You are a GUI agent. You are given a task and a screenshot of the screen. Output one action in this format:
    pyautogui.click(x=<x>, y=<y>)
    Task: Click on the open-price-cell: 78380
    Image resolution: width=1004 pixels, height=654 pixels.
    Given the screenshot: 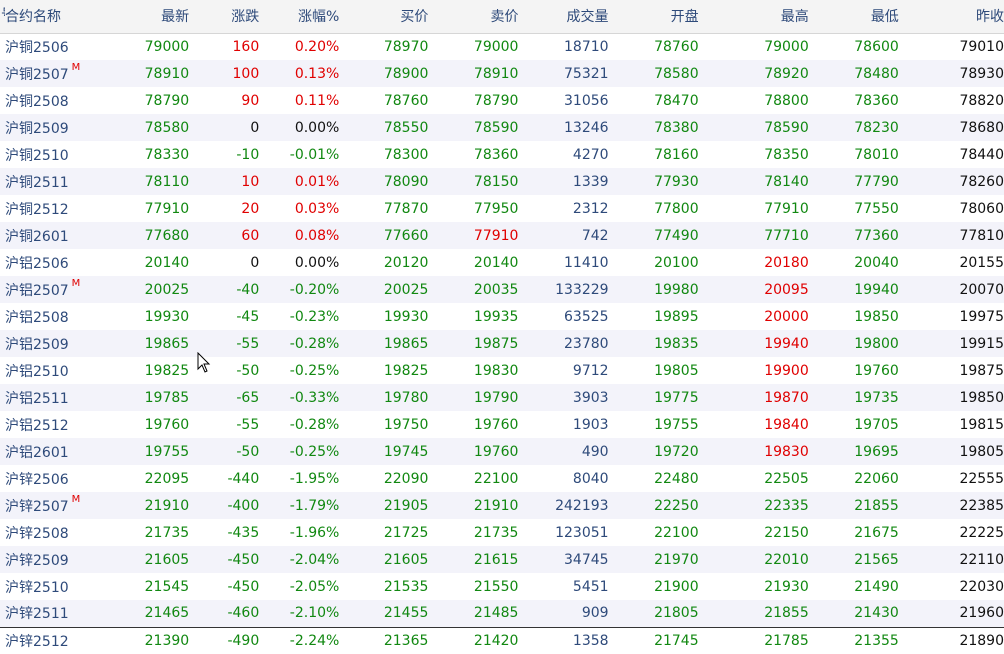 What is the action you would take?
    pyautogui.click(x=676, y=127)
    